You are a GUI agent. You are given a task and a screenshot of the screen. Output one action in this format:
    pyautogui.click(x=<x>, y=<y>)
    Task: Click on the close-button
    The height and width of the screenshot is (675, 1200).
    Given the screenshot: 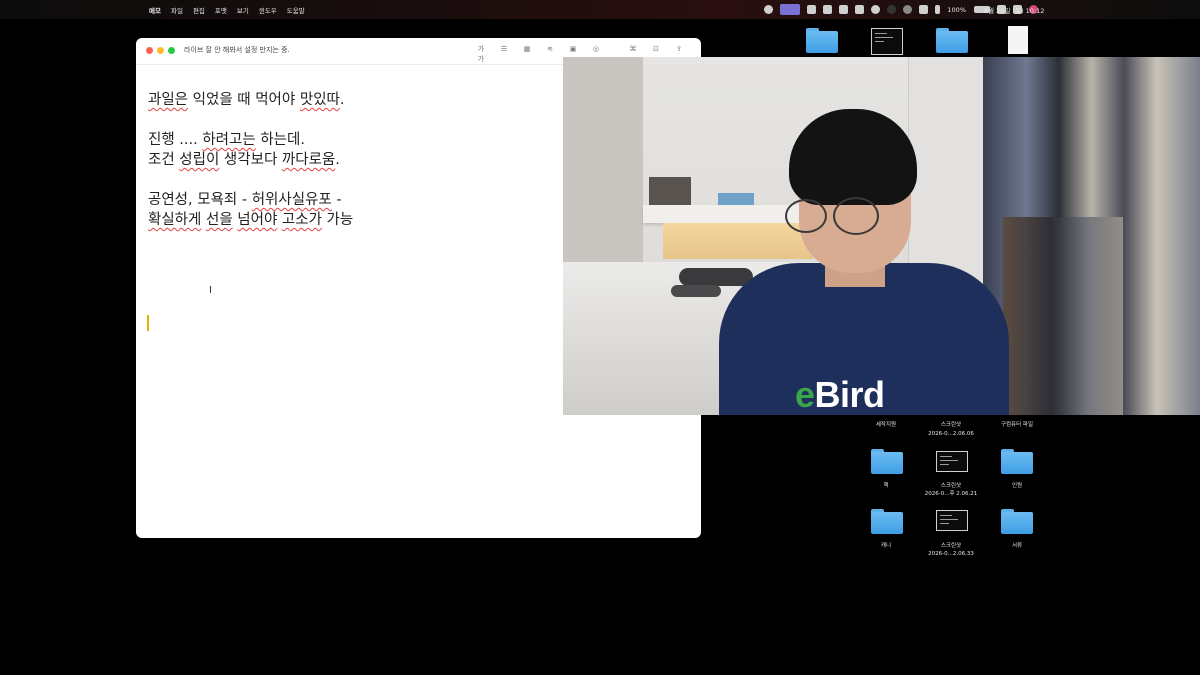 What is the action you would take?
    pyautogui.click(x=149, y=50)
    